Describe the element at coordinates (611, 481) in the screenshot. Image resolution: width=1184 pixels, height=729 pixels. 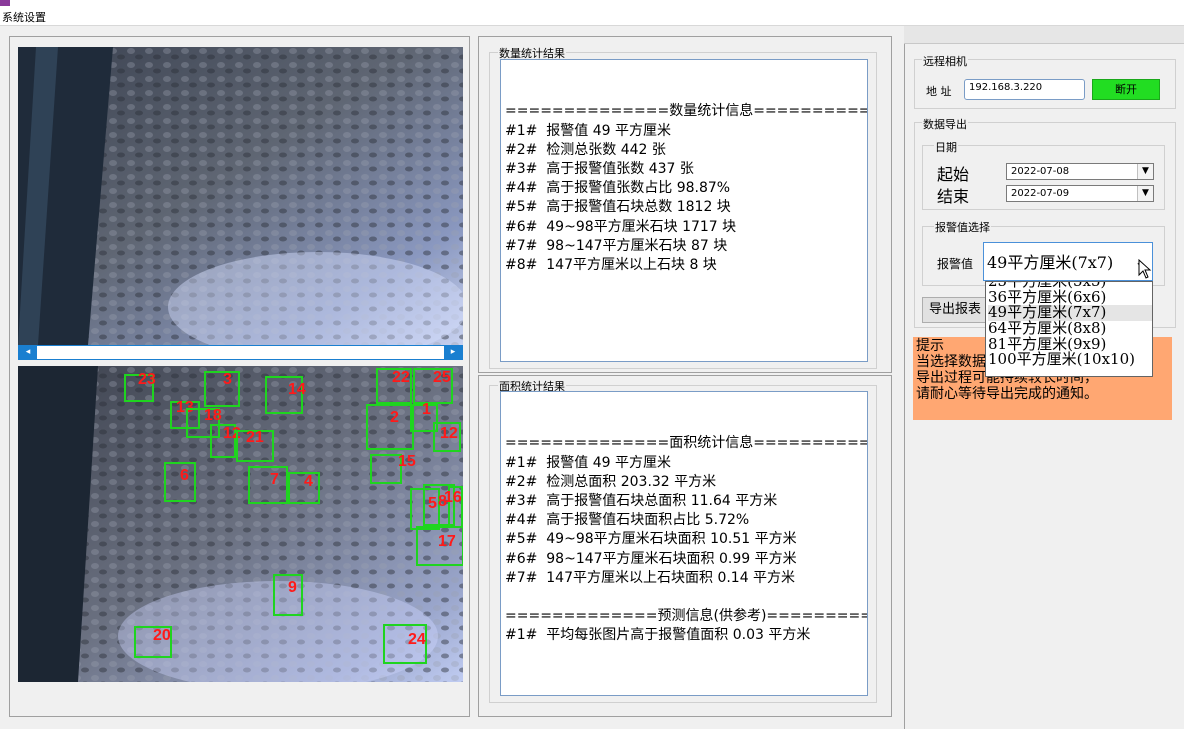
I see `stat-line: #2# 检测总面积 203.32 平方米` at that location.